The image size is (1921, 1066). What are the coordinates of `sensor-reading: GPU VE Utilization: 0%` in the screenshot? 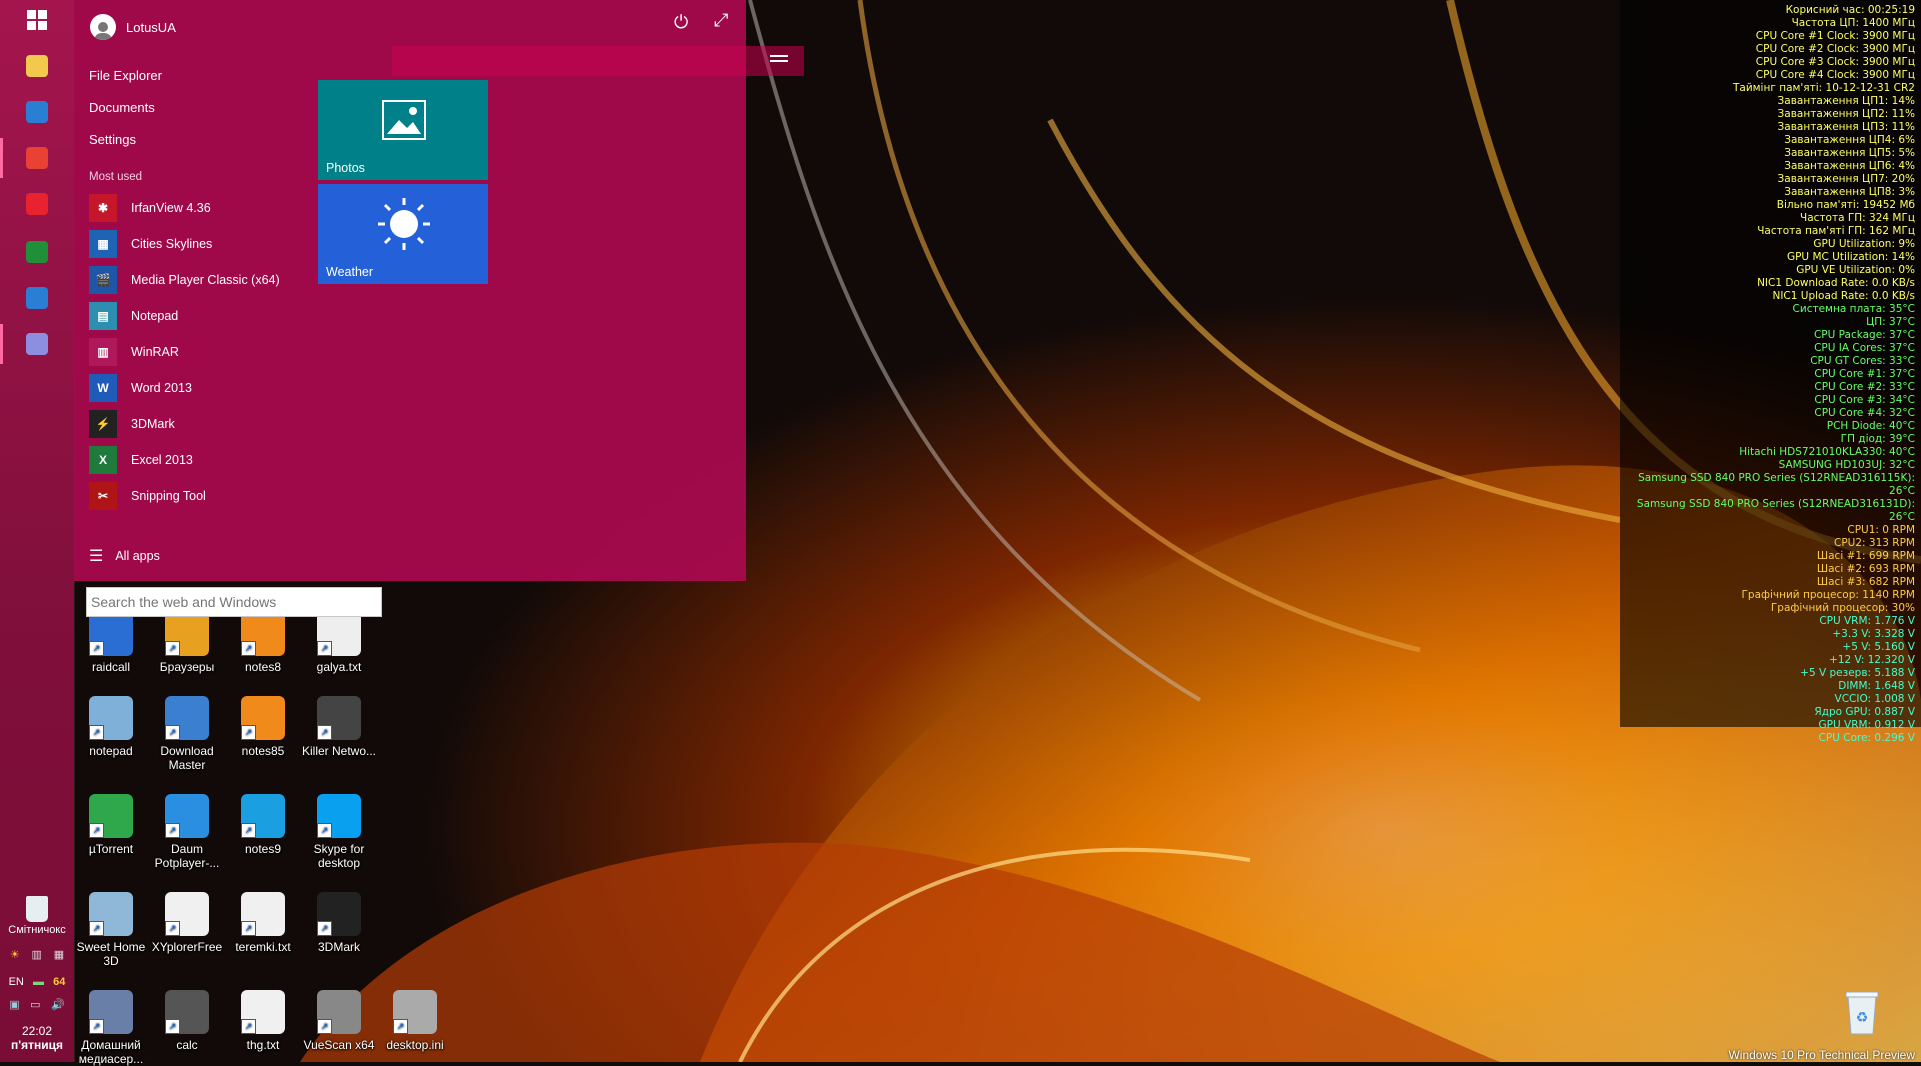 It's located at (1855, 270).